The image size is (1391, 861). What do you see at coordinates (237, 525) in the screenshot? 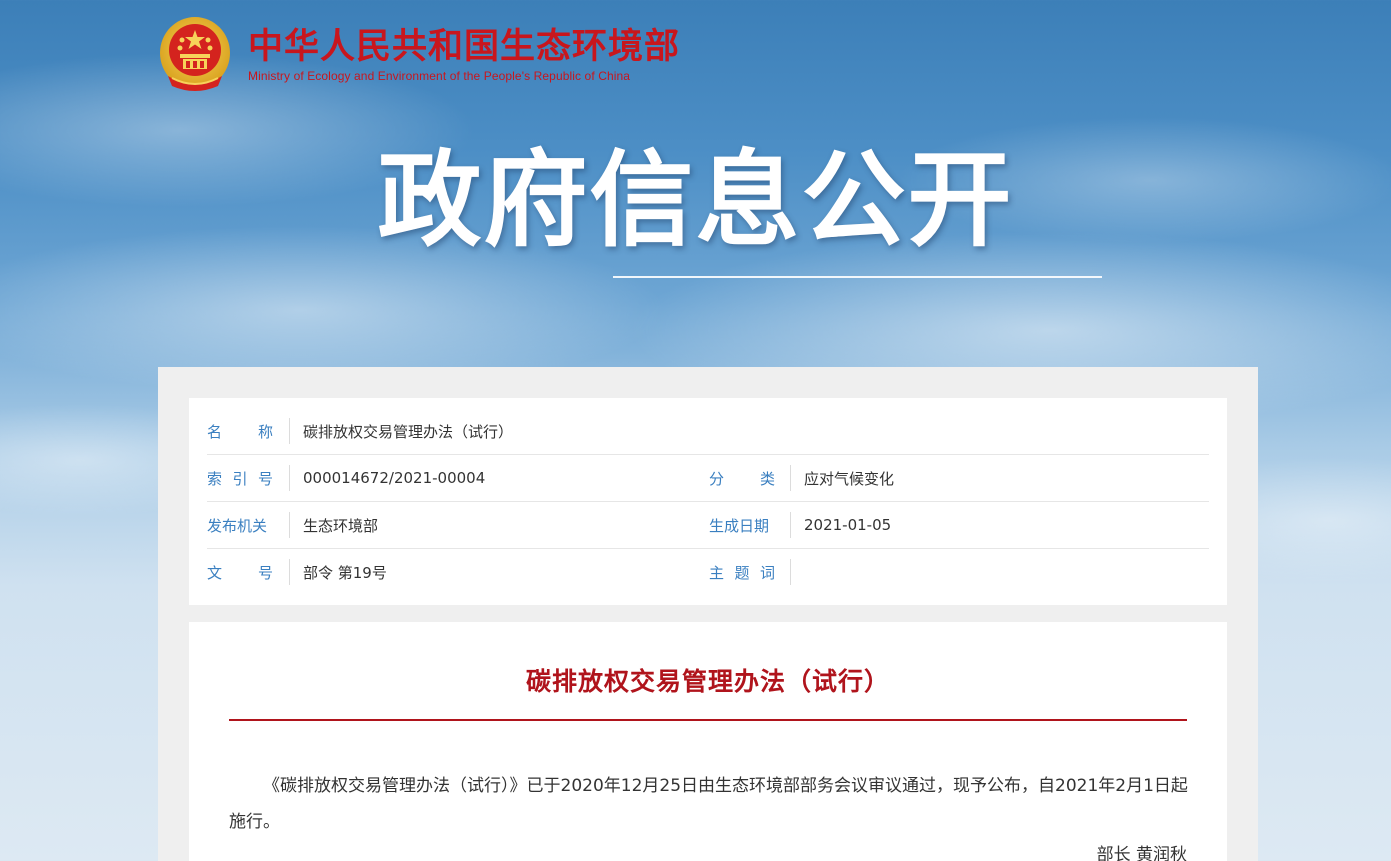
I see `issuer-label: 发布机关` at bounding box center [237, 525].